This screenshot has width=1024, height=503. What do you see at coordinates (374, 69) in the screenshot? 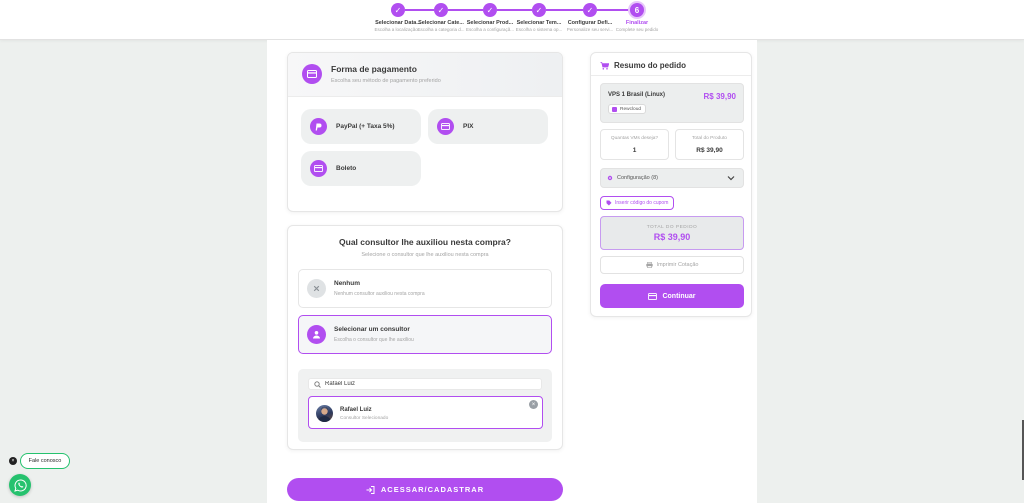
I see `payment-title: Forma de pagamento` at bounding box center [374, 69].